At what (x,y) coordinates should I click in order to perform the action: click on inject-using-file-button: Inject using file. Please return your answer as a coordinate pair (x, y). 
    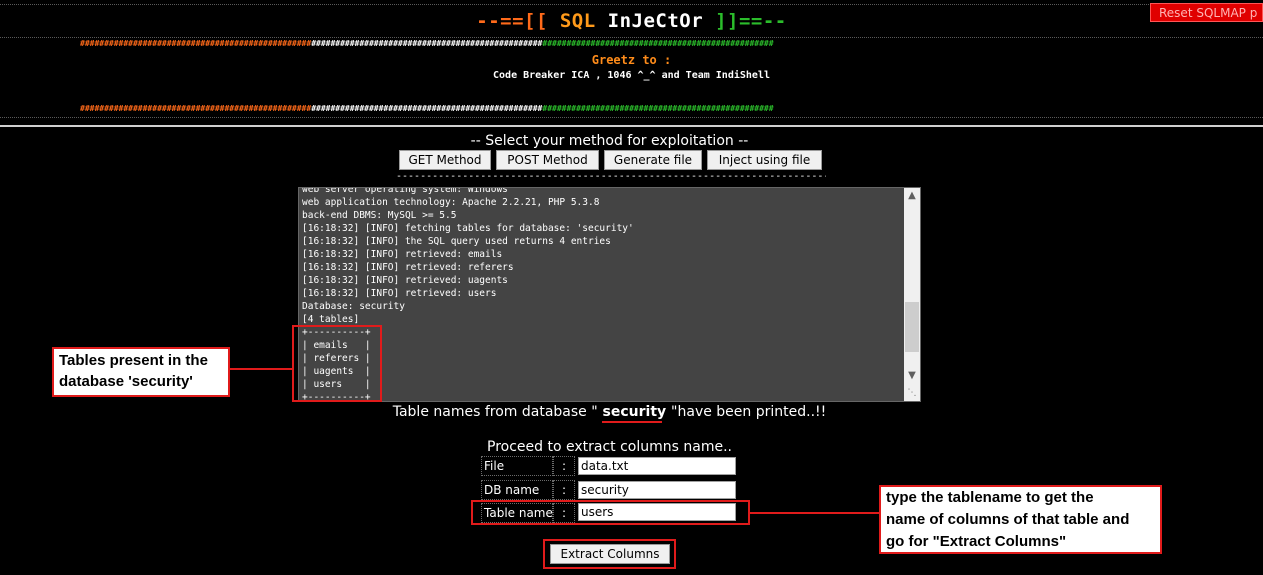
    Looking at the image, I should click on (764, 160).